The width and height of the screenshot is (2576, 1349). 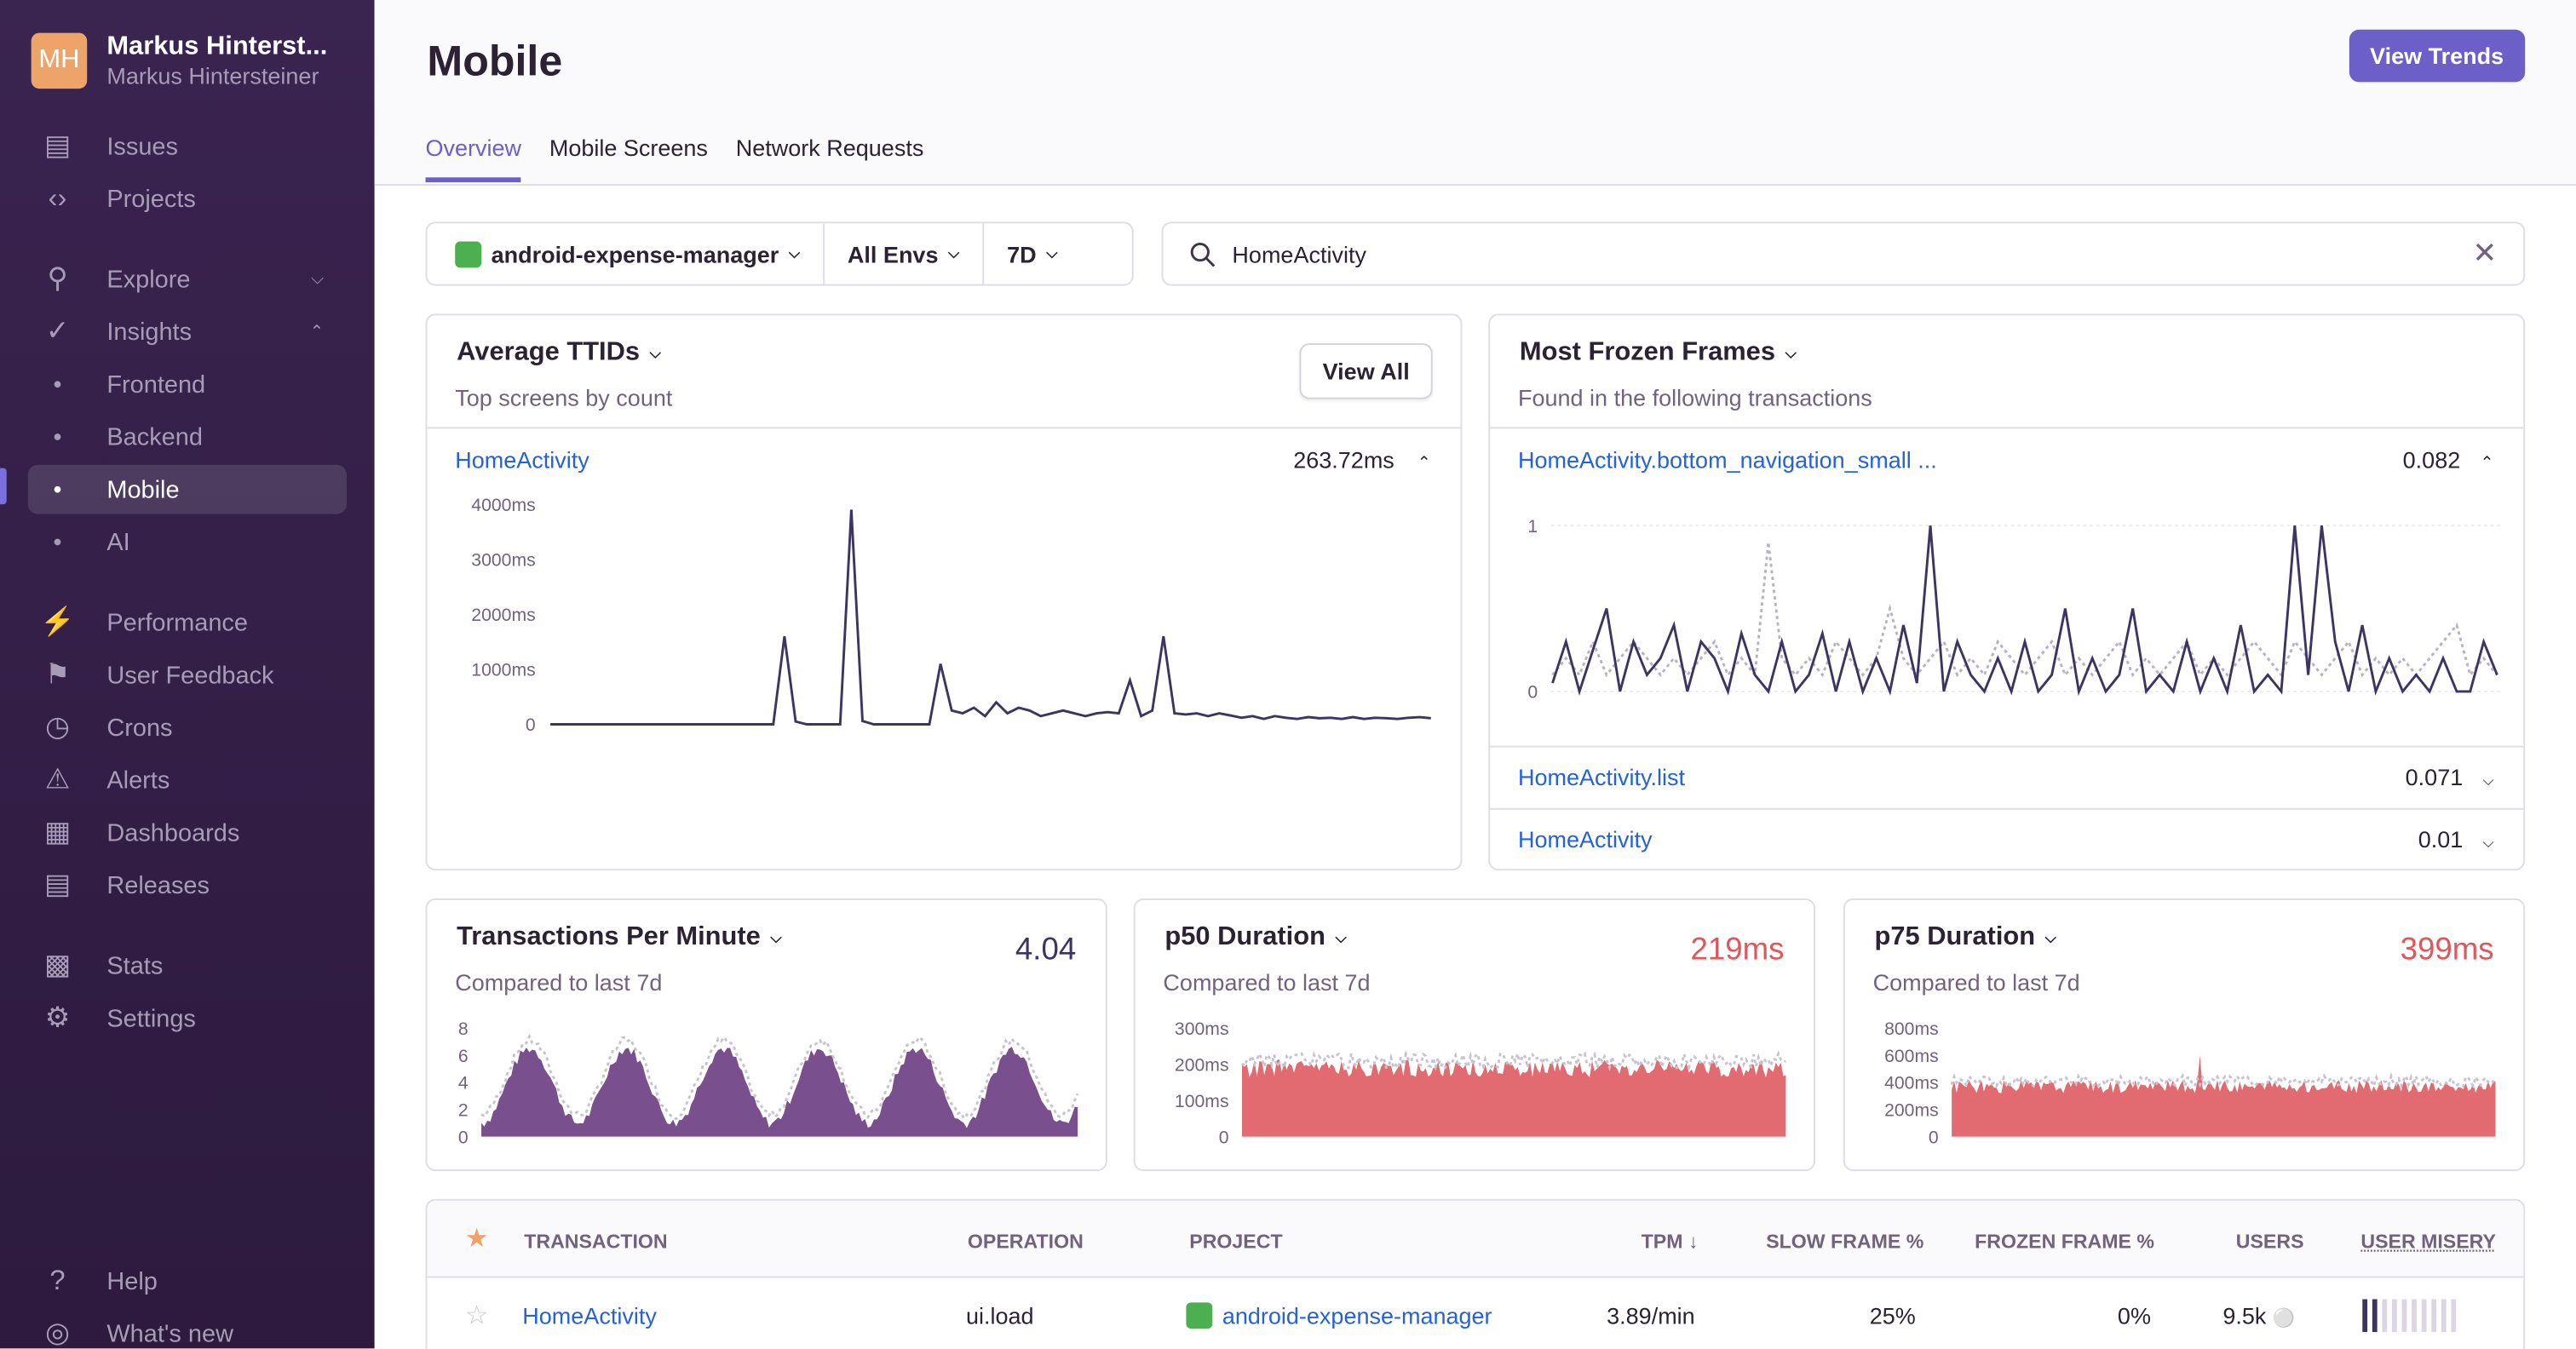 What do you see at coordinates (2014, 610) in the screenshot?
I see `frozen-frames-chart: 10` at bounding box center [2014, 610].